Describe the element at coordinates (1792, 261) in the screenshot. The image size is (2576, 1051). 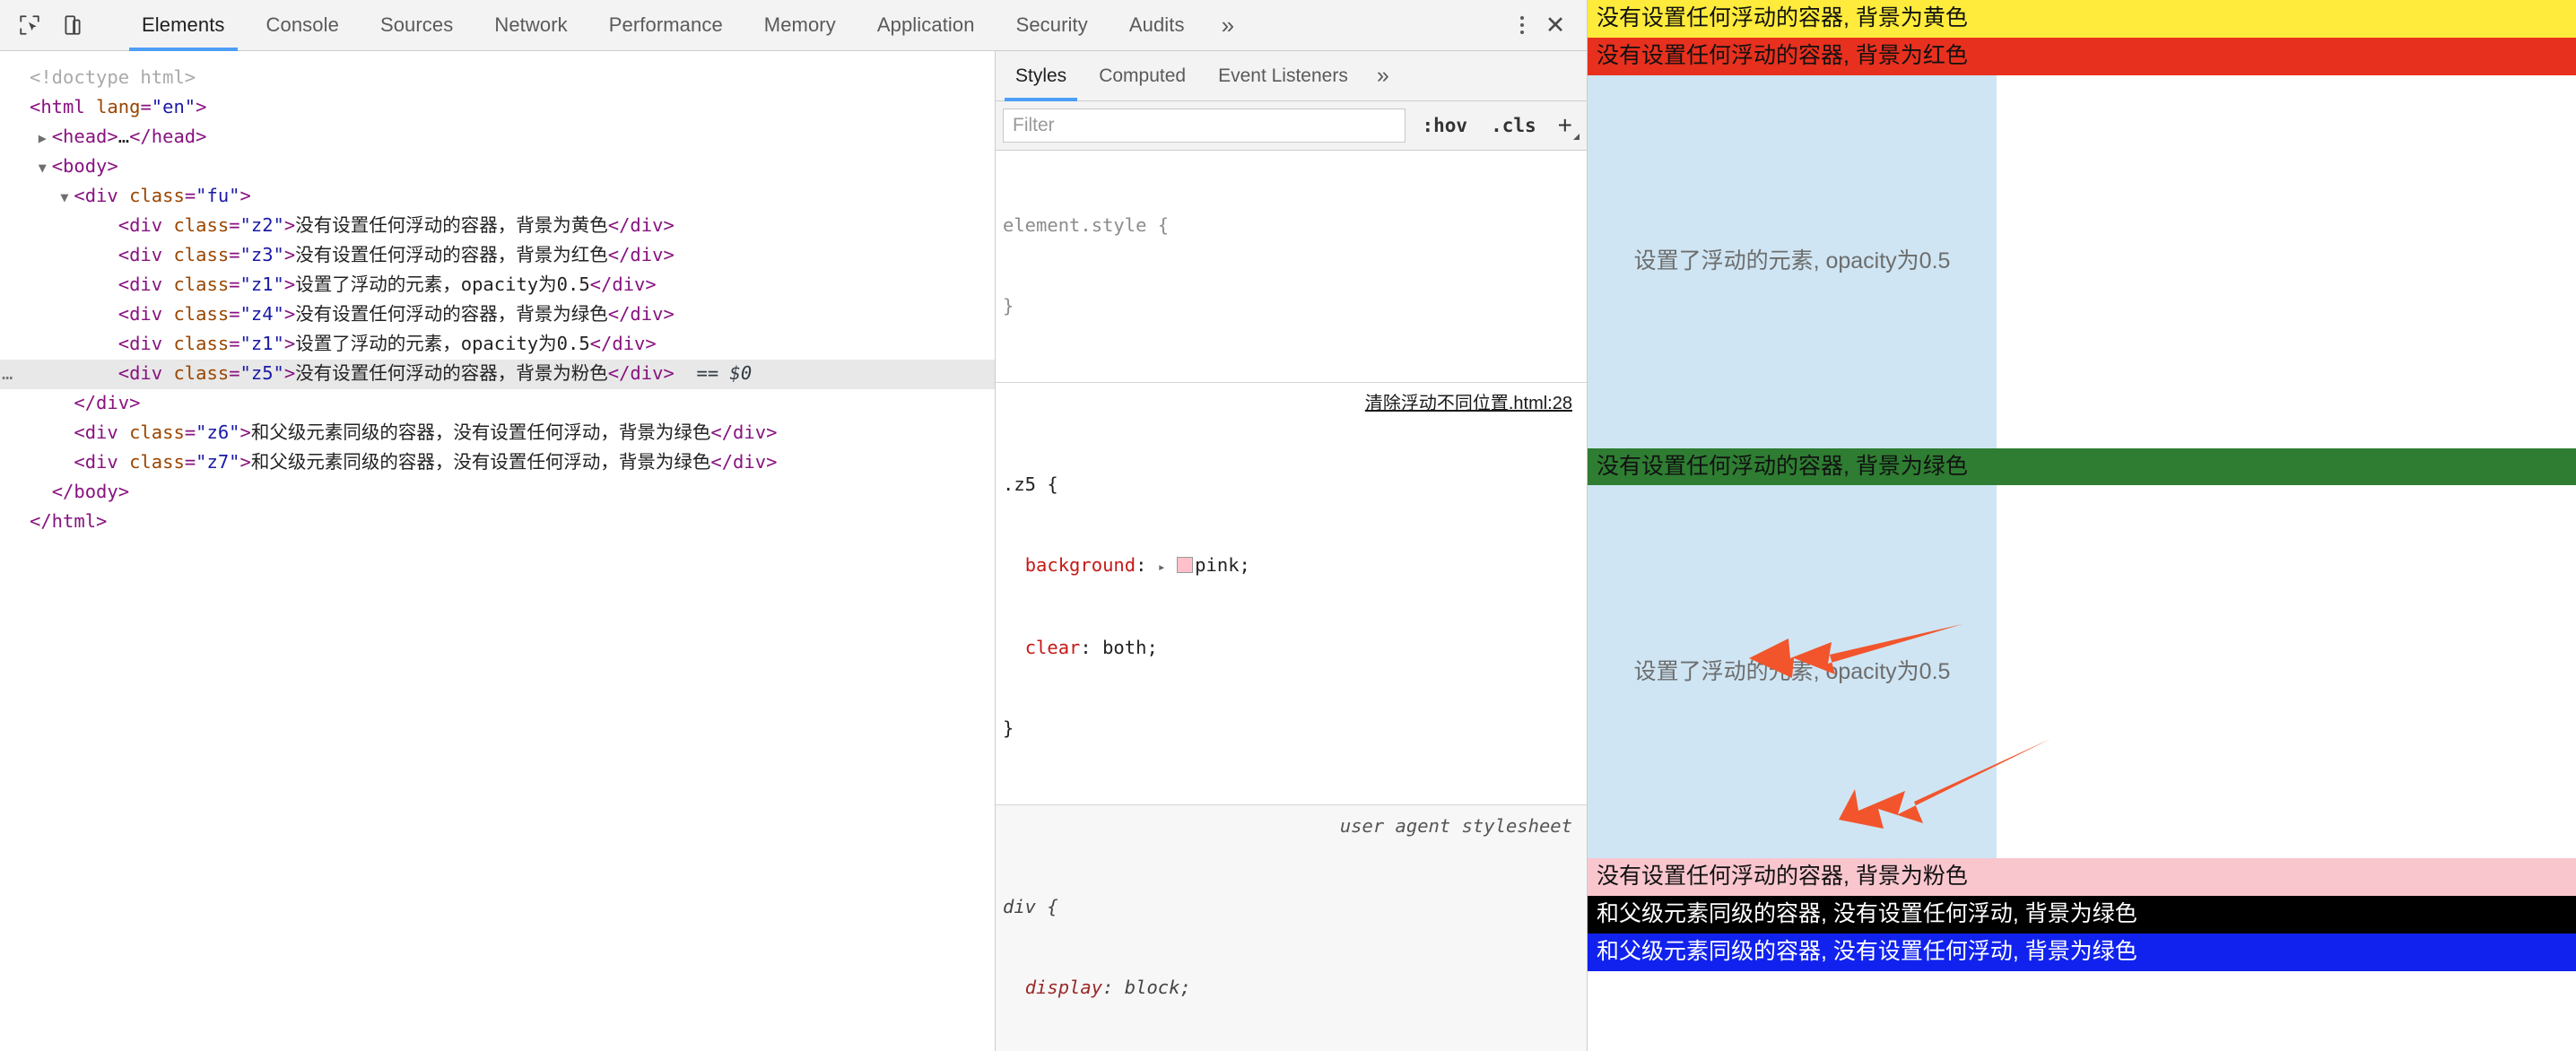
I see `page-block-z1-first: 设置了浮动的元素, opacity为0.5` at that location.